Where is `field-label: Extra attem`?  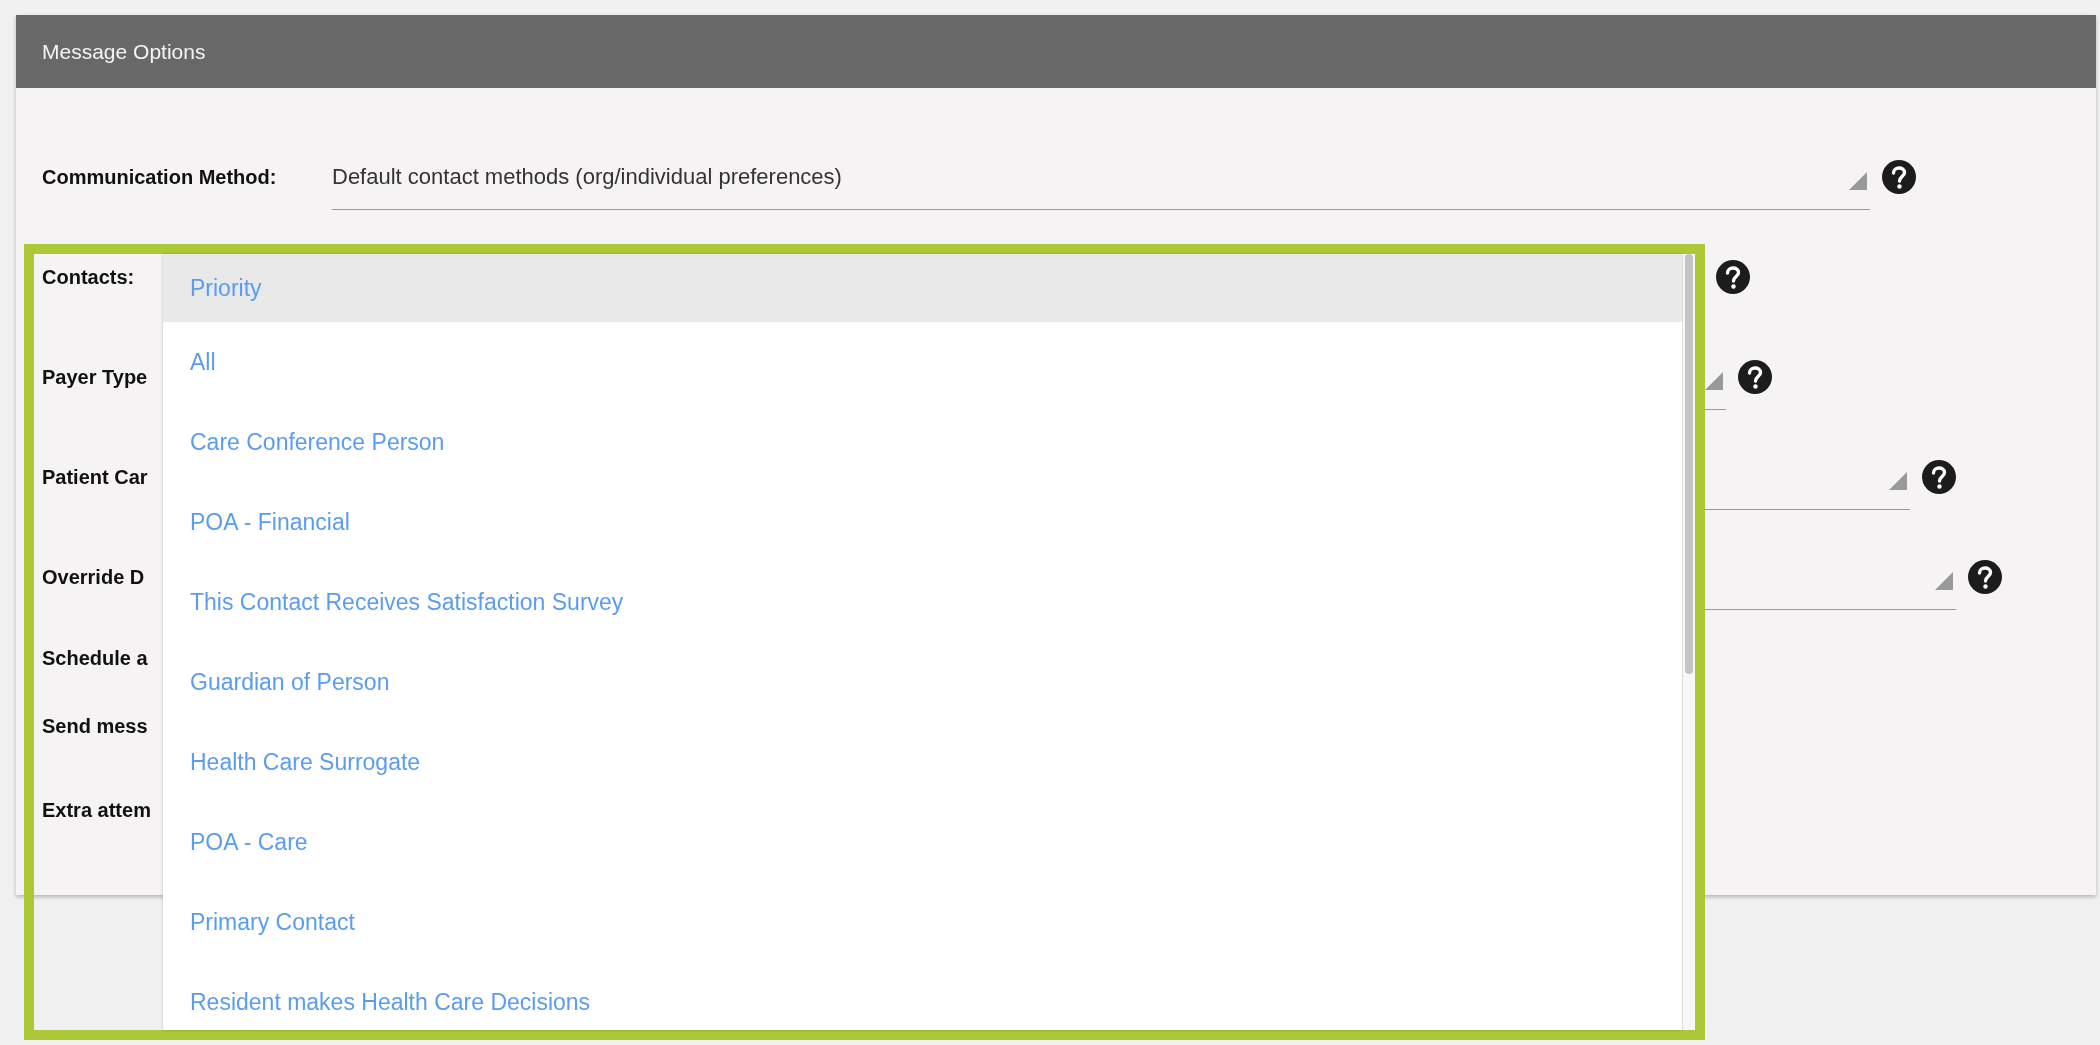 field-label: Extra attem is located at coordinates (96, 809).